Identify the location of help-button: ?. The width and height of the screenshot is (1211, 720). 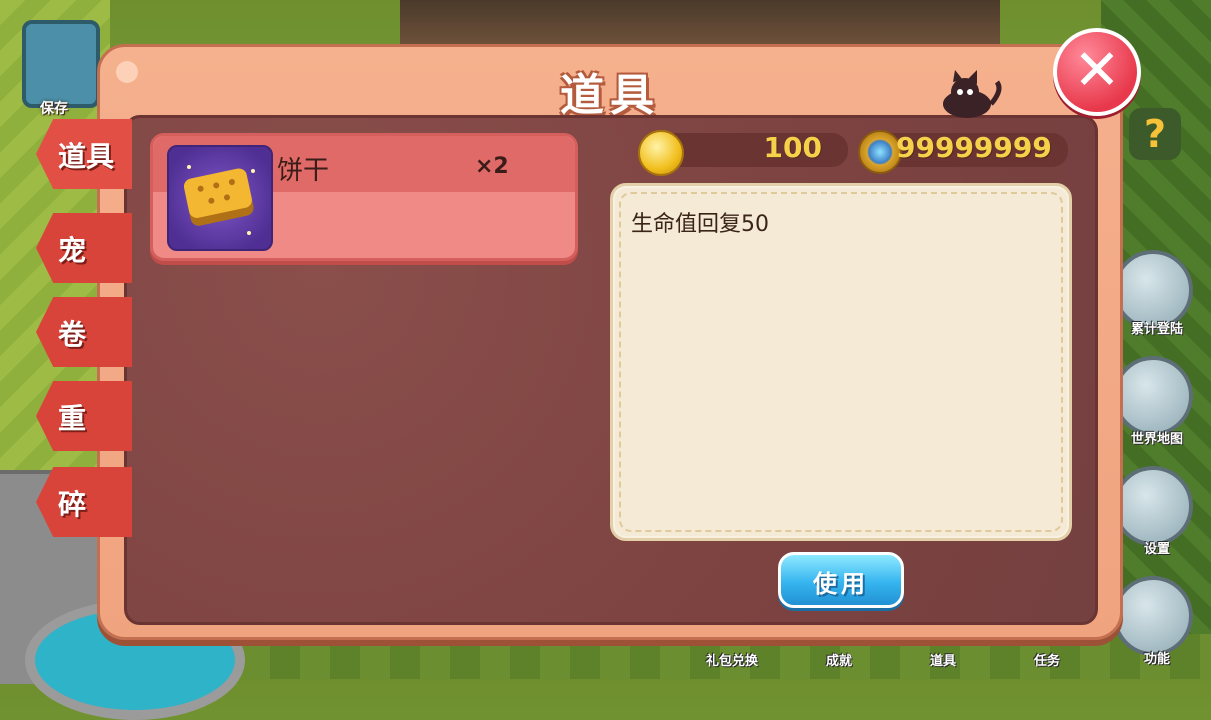
(1155, 134).